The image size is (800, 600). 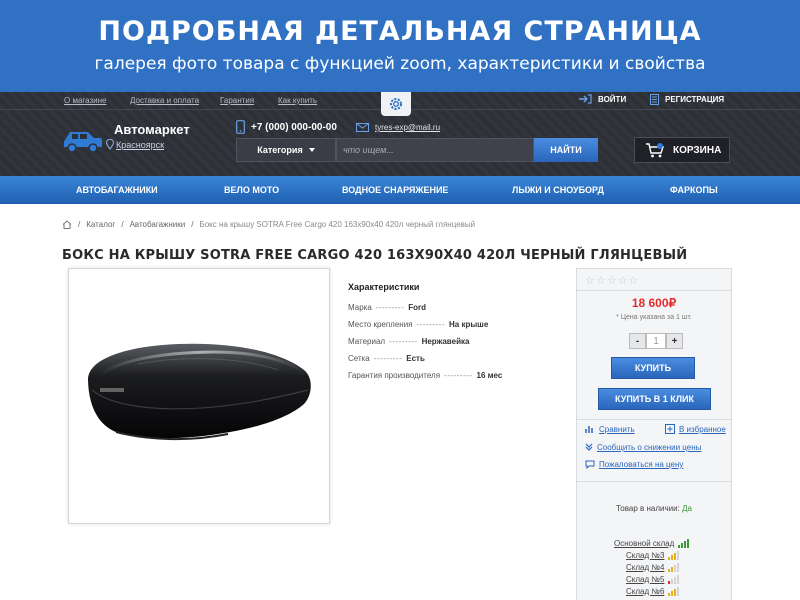 I want to click on complain-price-link: Пожаловаться на цену, so click(x=634, y=464).